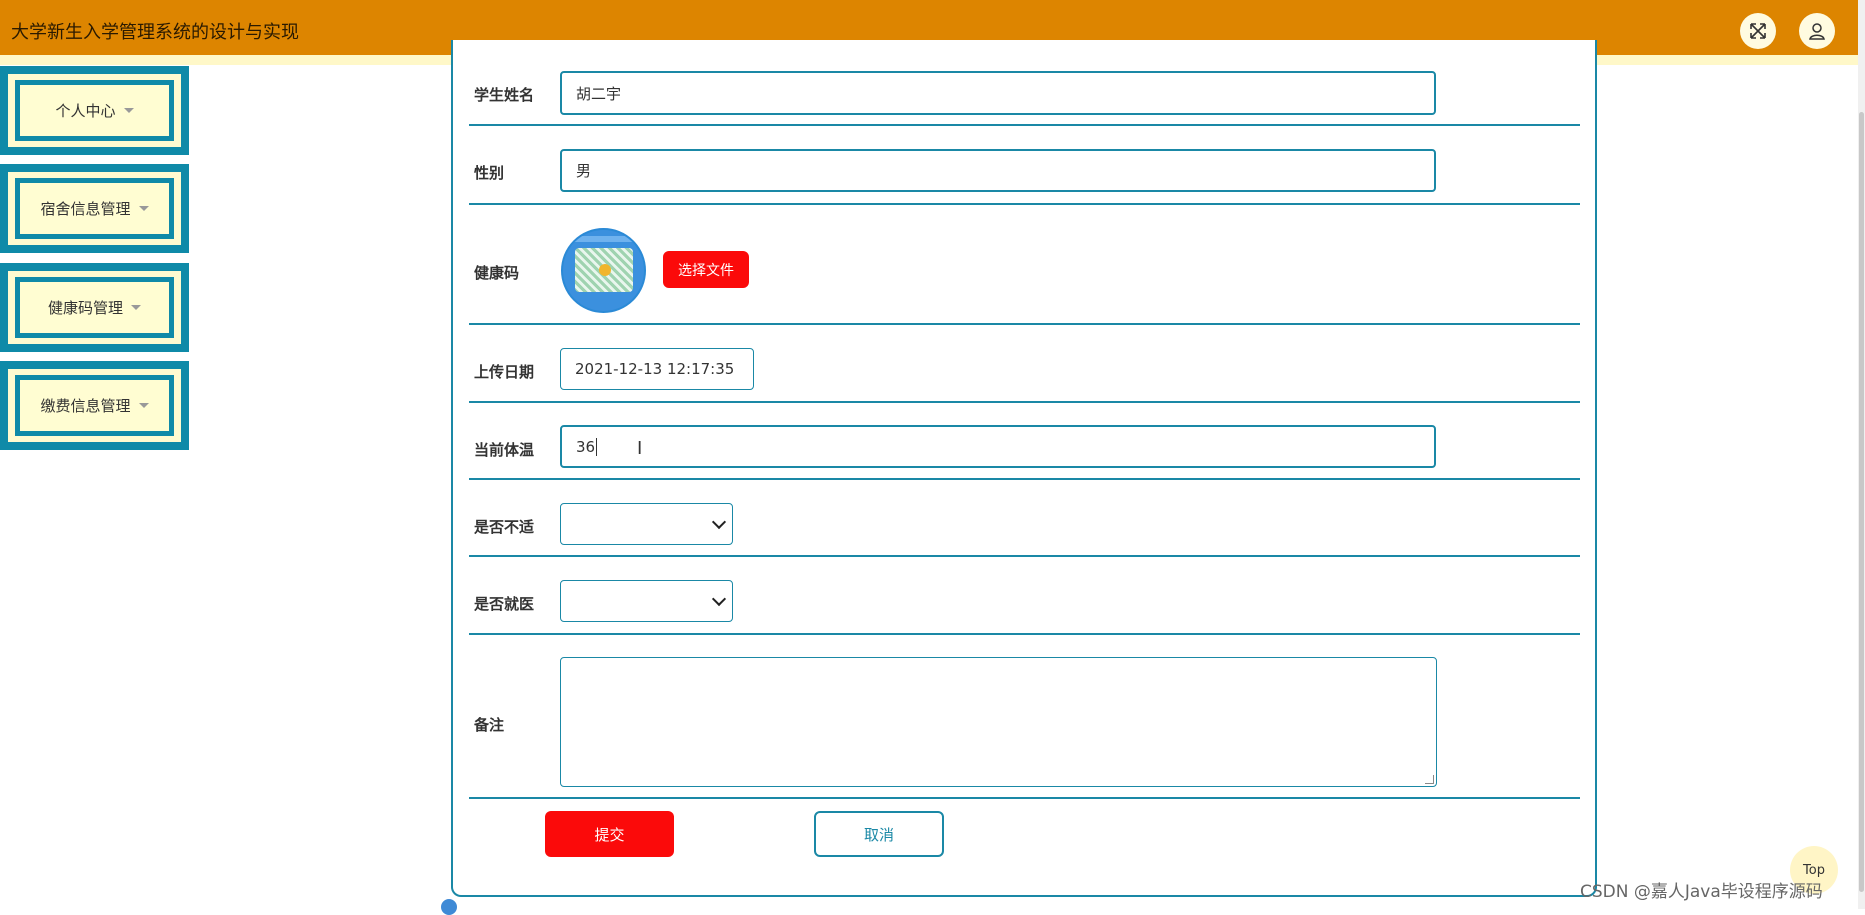 The height and width of the screenshot is (915, 1865). I want to click on temperature-label: 当前体温, so click(504, 450).